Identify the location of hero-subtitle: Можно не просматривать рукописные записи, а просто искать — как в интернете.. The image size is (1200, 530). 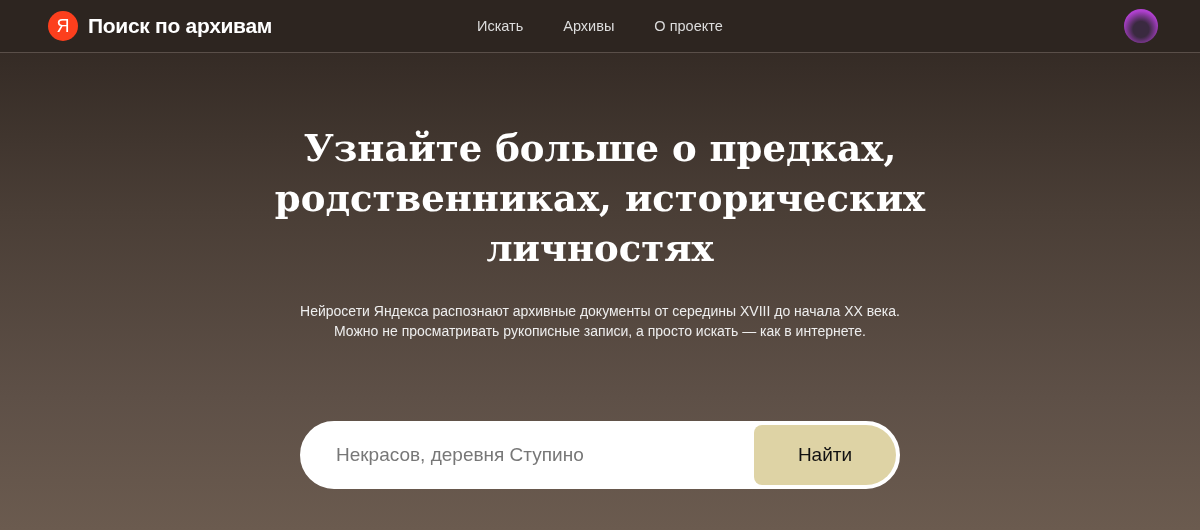
(600, 331).